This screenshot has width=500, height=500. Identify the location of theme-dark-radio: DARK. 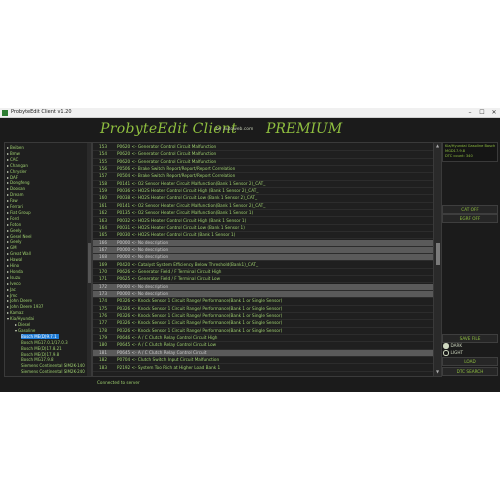
(452, 346).